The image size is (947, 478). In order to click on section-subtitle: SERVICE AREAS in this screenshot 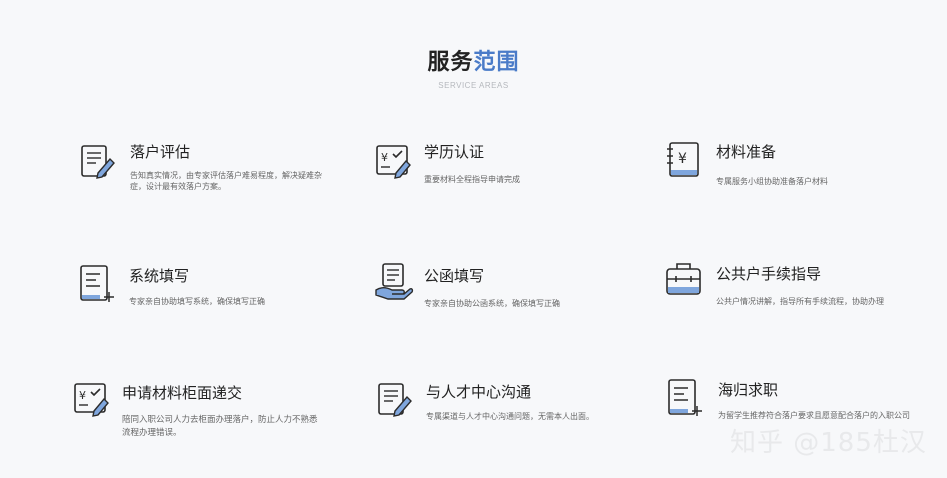, I will do `click(473, 85)`.